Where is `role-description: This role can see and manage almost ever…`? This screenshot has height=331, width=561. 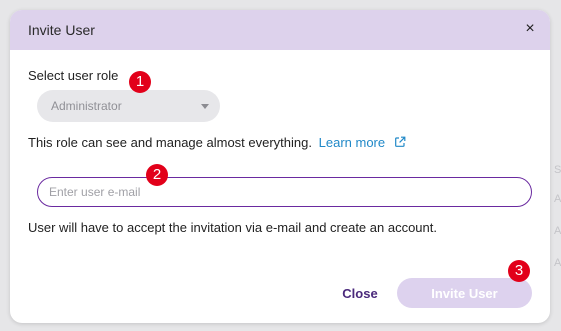
role-description: This role can see and manage almost ever… is located at coordinates (217, 143).